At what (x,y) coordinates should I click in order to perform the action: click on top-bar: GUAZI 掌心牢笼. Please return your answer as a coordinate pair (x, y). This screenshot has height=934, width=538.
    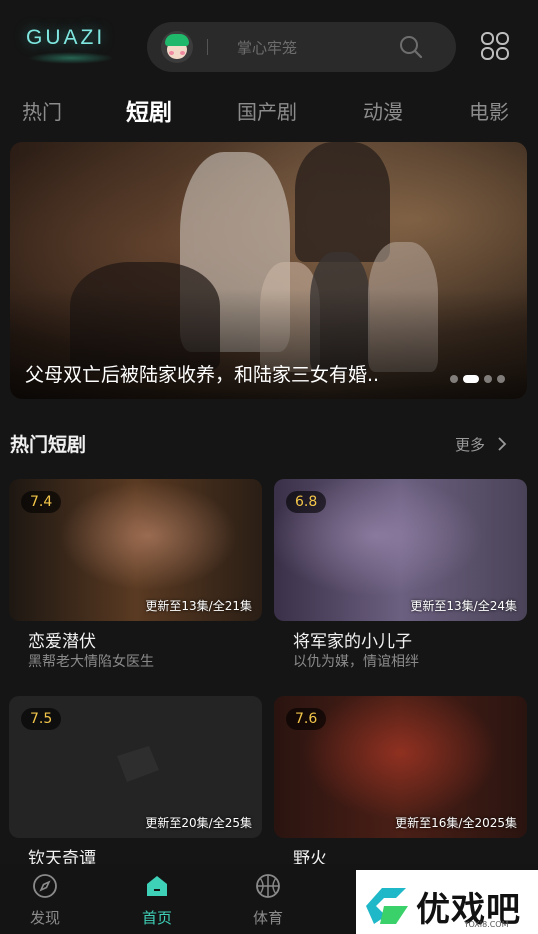
    Looking at the image, I should click on (269, 44).